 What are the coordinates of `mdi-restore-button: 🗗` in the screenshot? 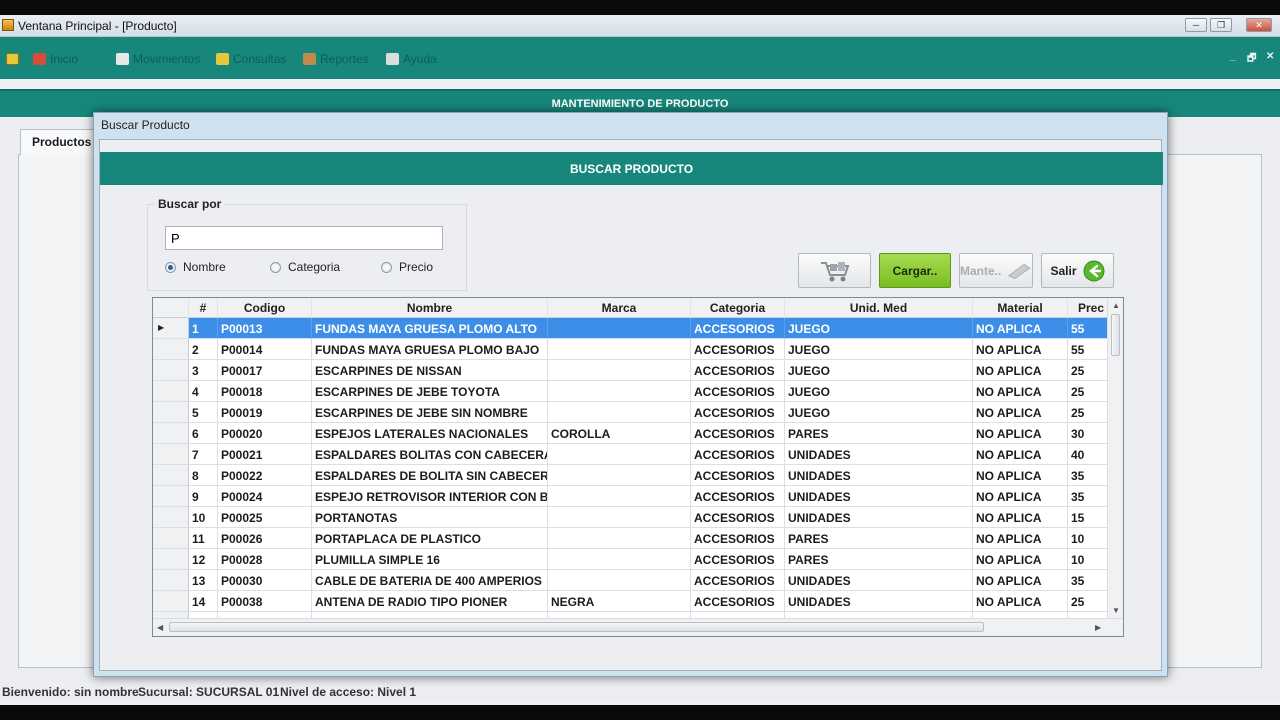 It's located at (1251, 59).